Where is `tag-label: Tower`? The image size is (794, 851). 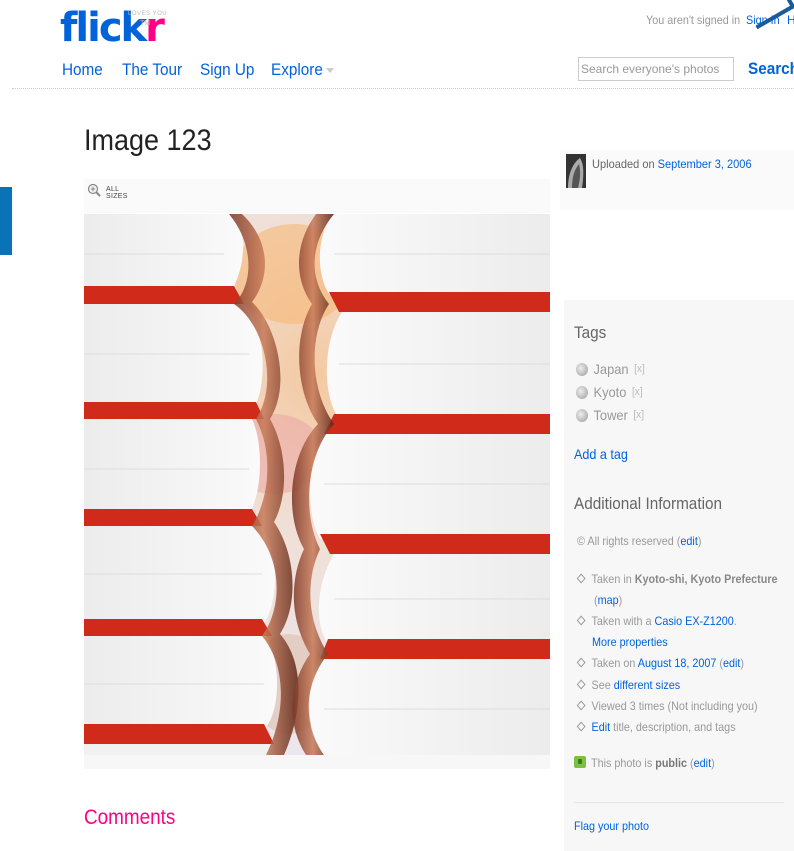
tag-label: Tower is located at coordinates (610, 415).